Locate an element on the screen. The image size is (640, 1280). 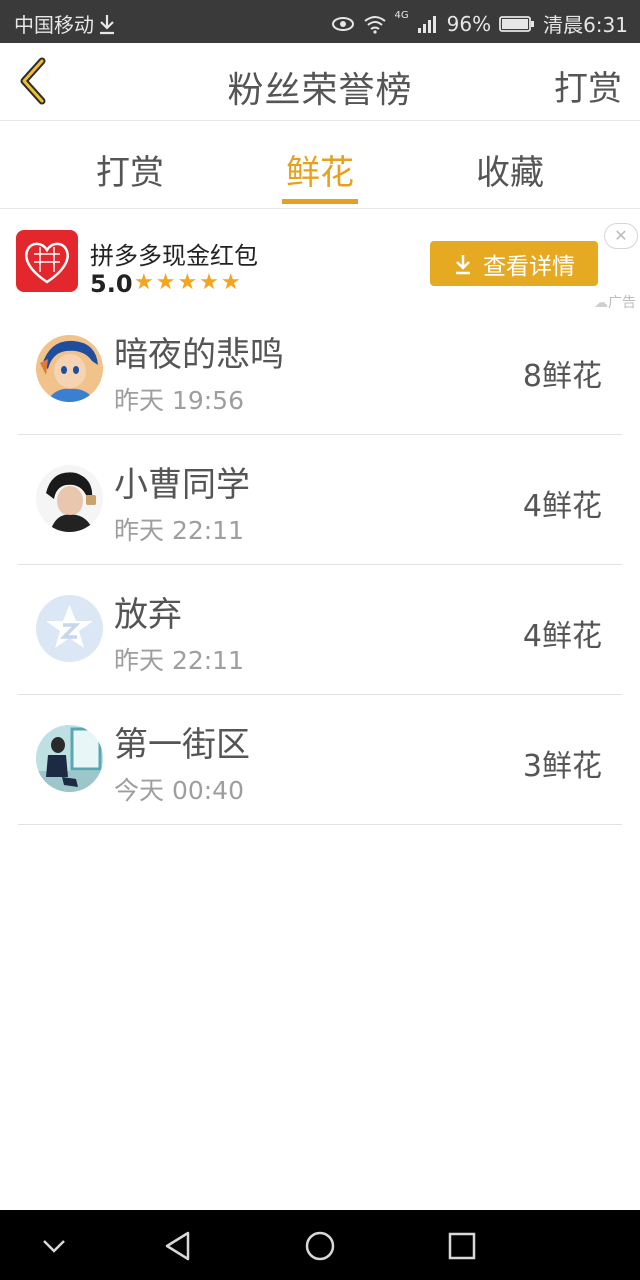
carrier-label: 中国移动 is located at coordinates (54, 25).